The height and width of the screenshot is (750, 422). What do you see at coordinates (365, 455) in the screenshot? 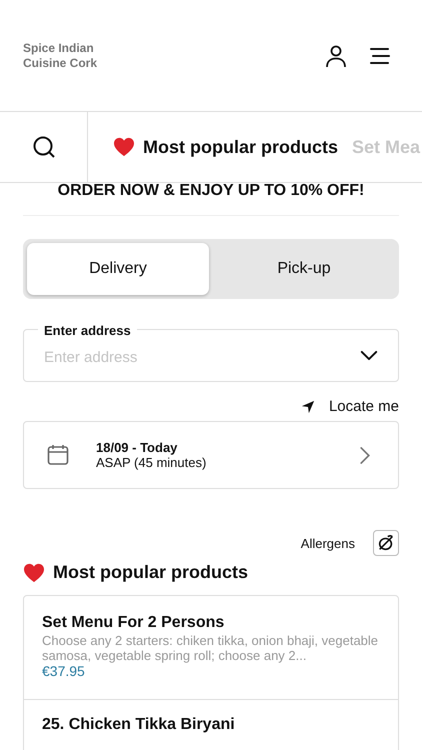
I see `chevron-right-icon` at bounding box center [365, 455].